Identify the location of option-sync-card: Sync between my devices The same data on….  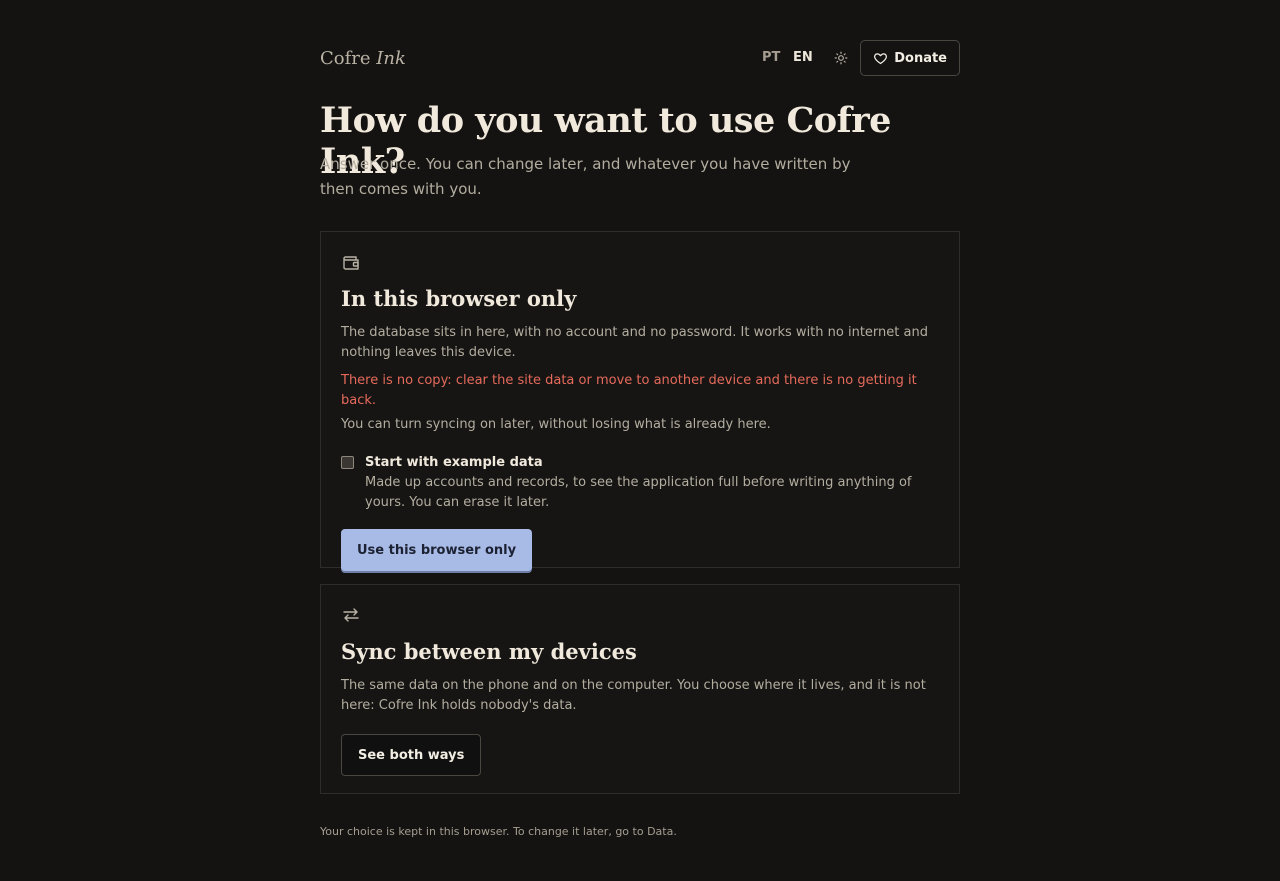
(640, 689).